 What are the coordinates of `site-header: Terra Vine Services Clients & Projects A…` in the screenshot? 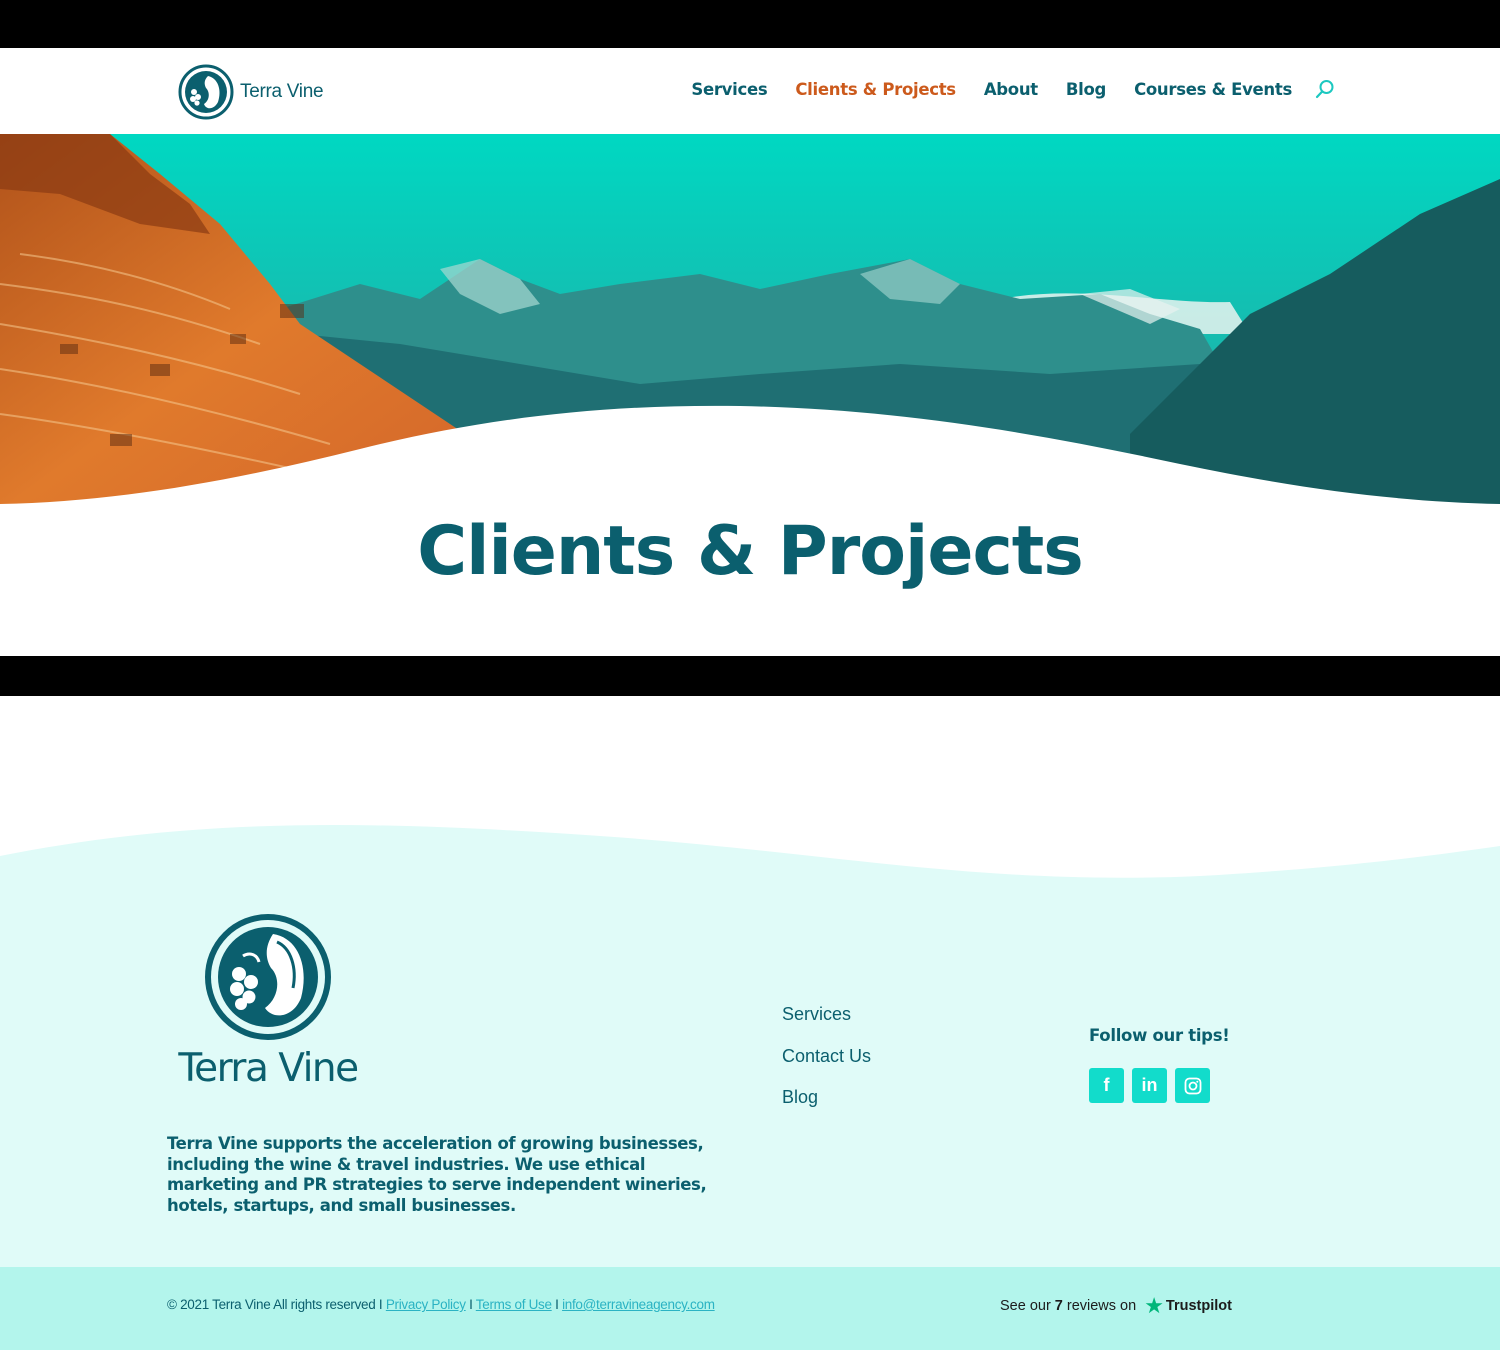 It's located at (750, 91).